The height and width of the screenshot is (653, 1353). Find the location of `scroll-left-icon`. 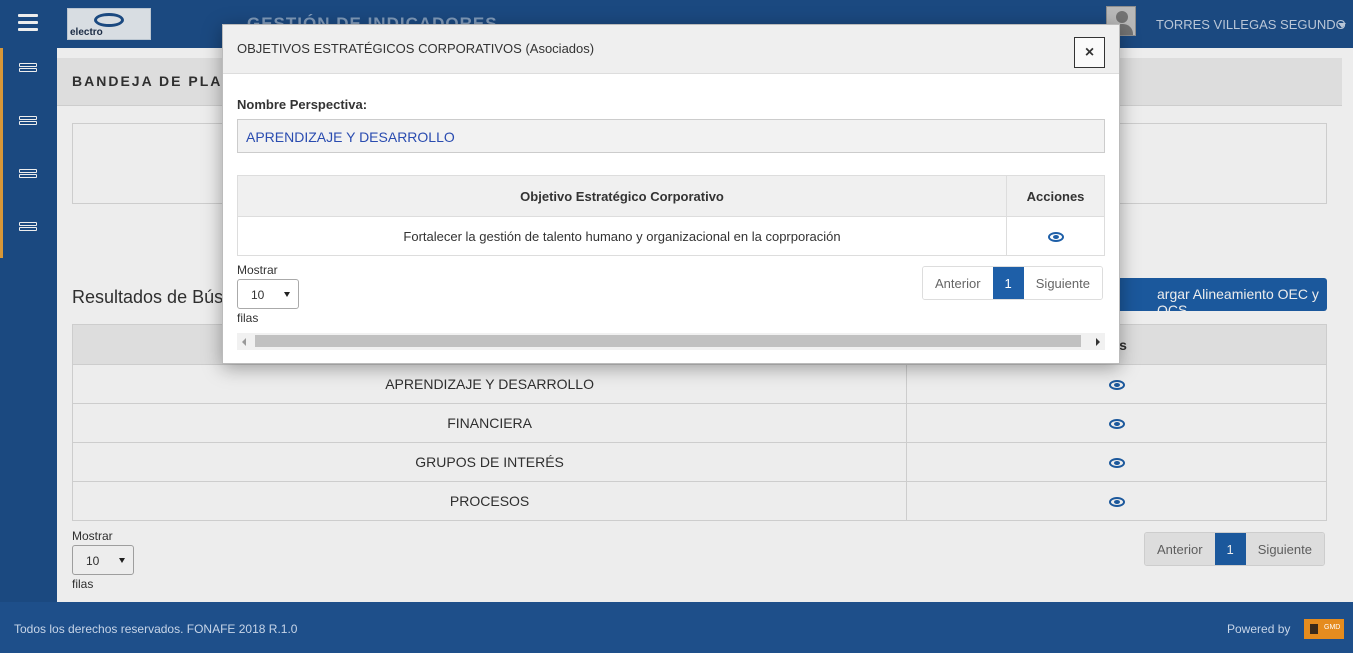

scroll-left-icon is located at coordinates (244, 342).